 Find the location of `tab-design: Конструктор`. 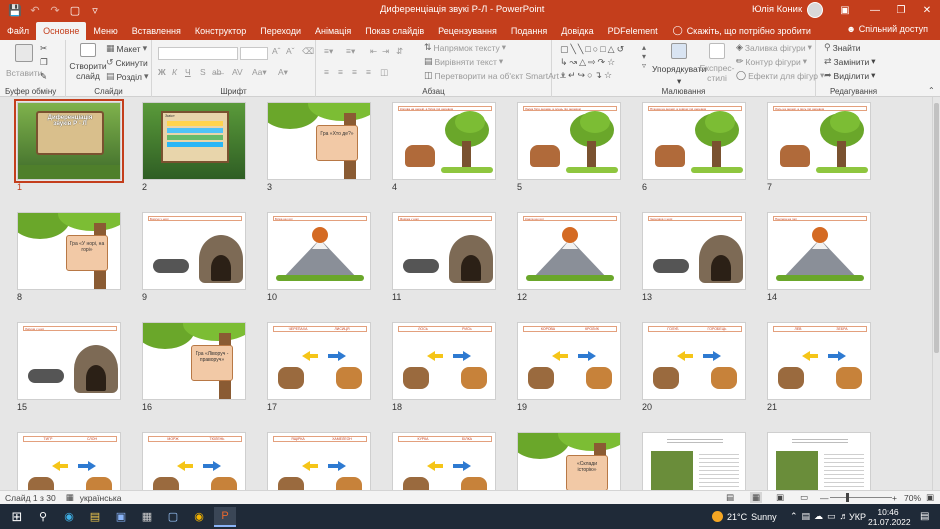

tab-design: Конструктор is located at coordinates (220, 30).